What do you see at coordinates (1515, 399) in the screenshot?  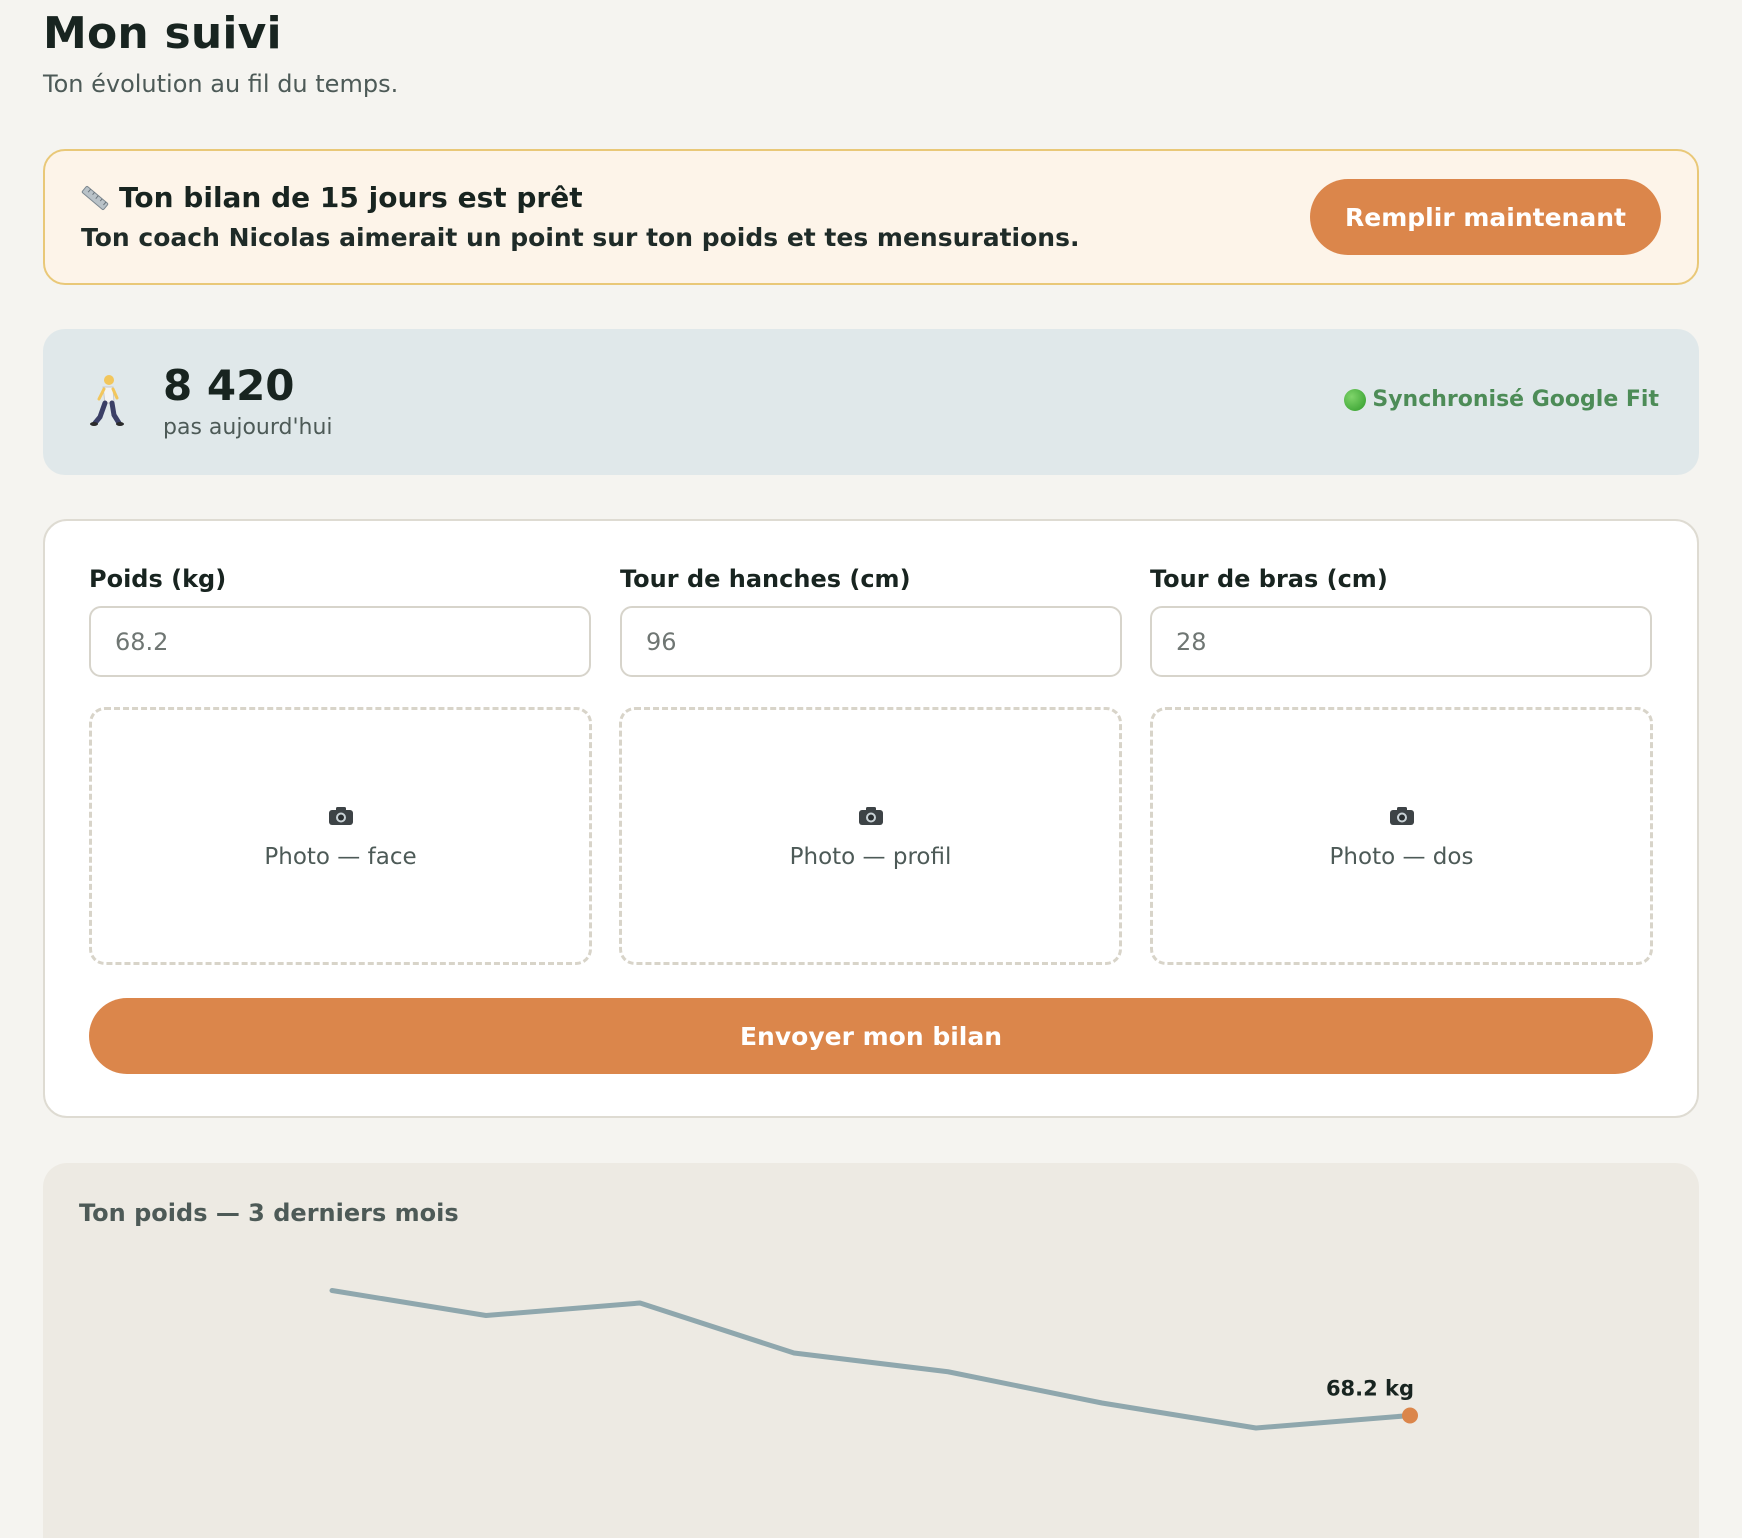 I see `sync-label: Synchronisé Google Fit` at bounding box center [1515, 399].